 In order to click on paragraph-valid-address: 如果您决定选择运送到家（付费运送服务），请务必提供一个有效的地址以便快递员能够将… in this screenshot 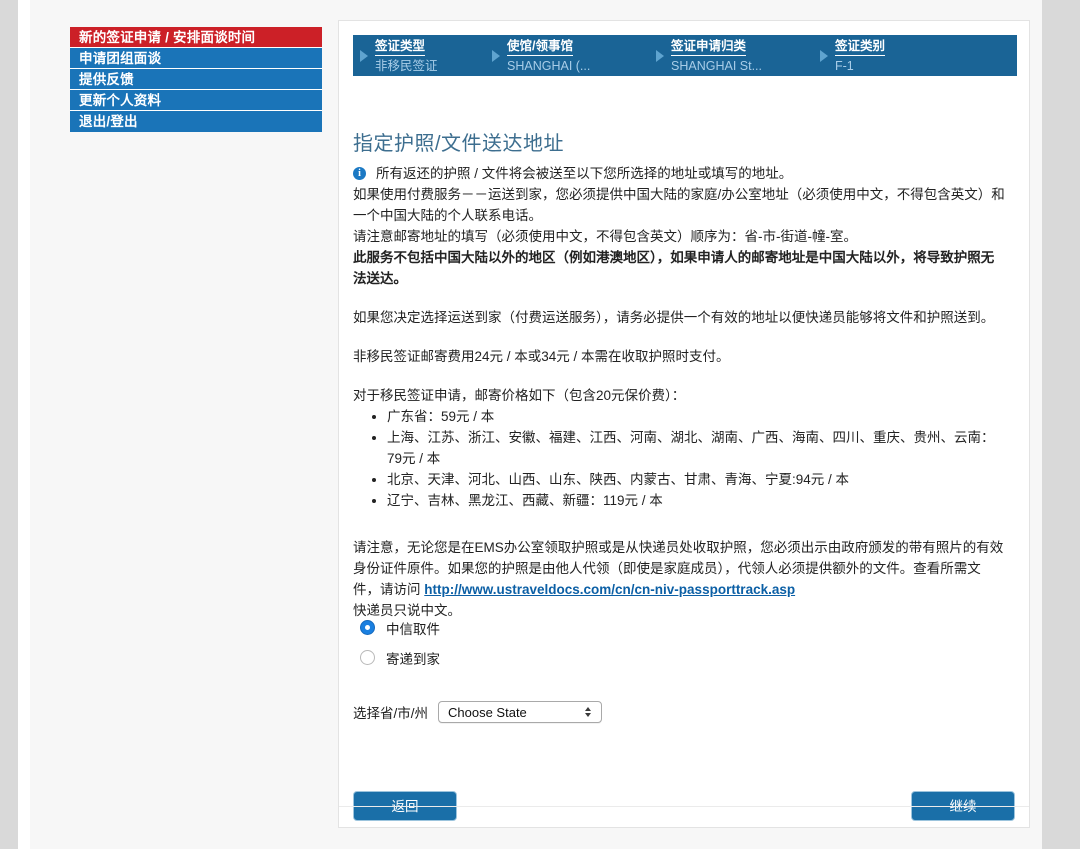, I will do `click(674, 317)`.